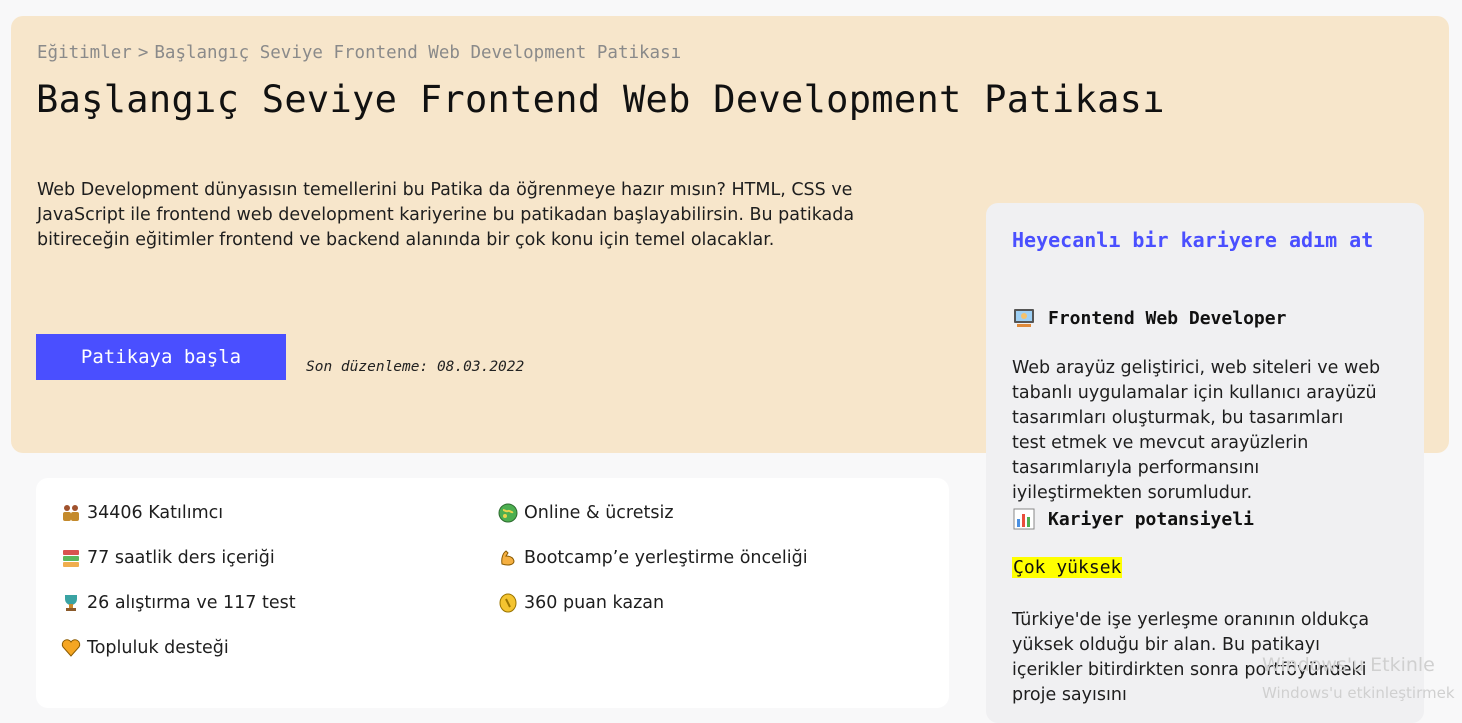  Describe the element at coordinates (155, 513) in the screenshot. I see `info-participants-label: 34406 Katılımcı` at that location.